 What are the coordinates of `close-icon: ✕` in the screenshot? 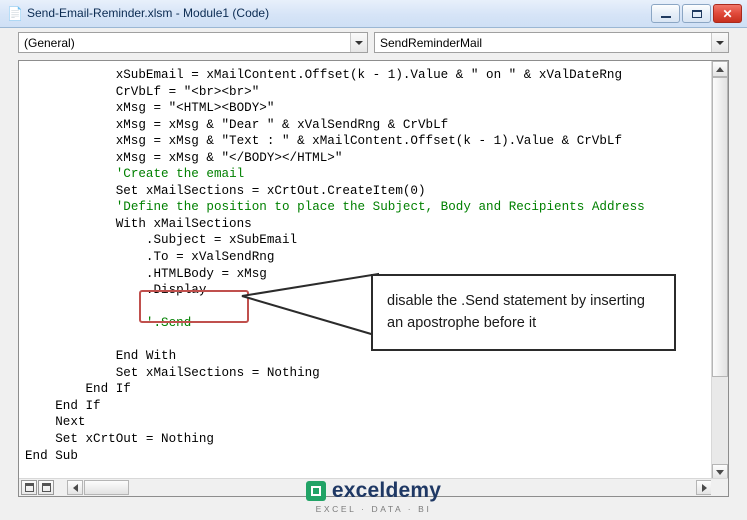 It's located at (727, 13).